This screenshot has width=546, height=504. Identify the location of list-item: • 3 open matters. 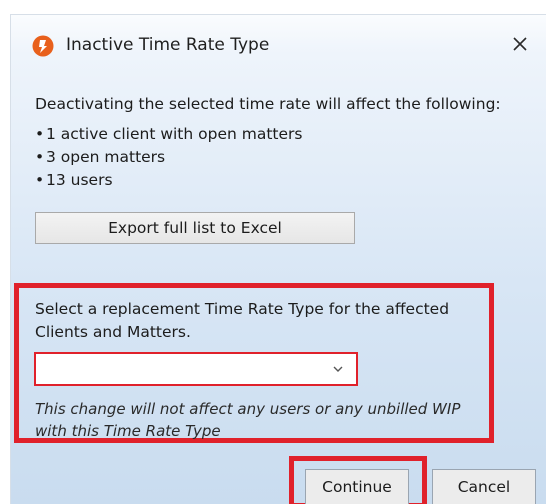
(100, 157).